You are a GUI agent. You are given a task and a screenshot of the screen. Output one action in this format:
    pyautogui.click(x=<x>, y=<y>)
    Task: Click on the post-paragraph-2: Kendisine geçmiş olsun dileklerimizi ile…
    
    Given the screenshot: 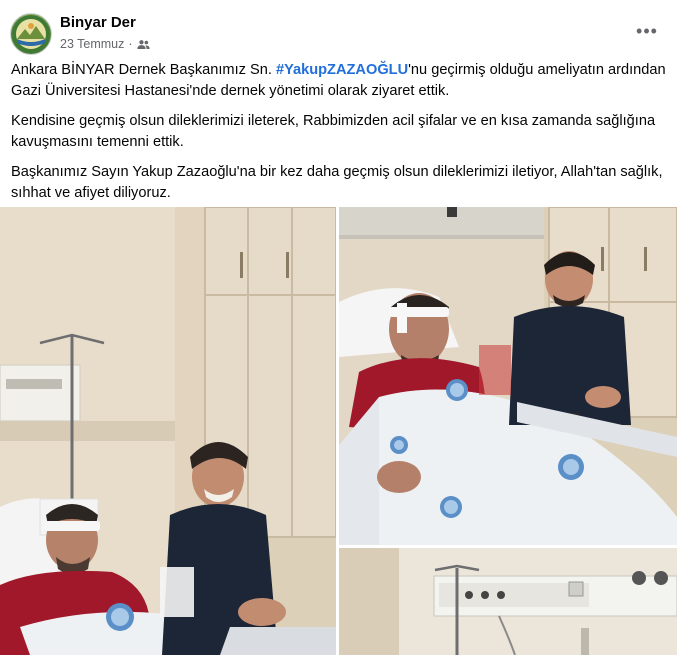 What is the action you would take?
    pyautogui.click(x=333, y=131)
    